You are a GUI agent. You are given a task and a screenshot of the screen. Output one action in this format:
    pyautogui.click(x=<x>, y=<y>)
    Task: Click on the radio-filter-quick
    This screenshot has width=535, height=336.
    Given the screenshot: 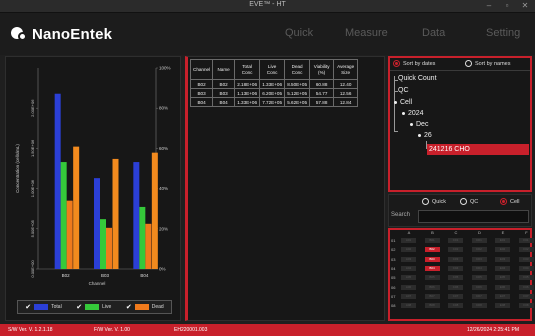 What is the action you would take?
    pyautogui.click(x=425, y=201)
    